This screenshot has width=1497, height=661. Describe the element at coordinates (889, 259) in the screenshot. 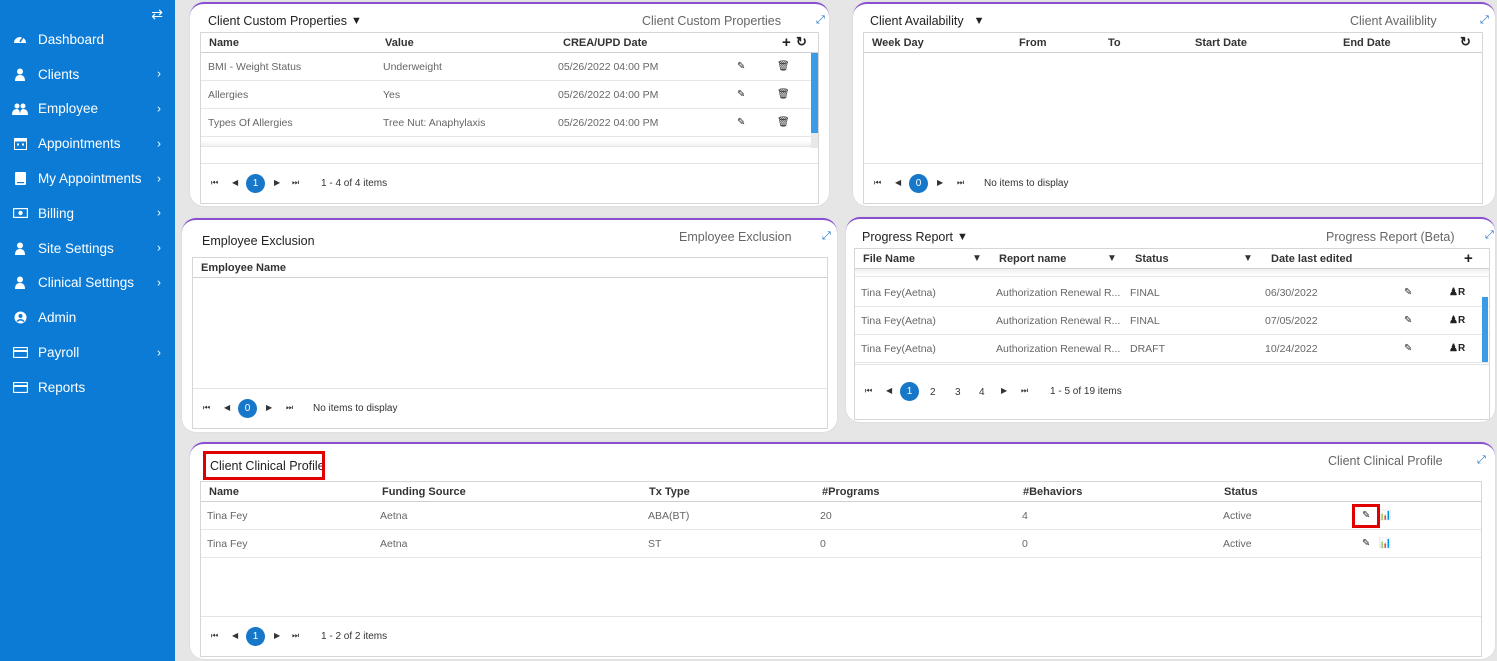

I see `column-header: File Name` at that location.